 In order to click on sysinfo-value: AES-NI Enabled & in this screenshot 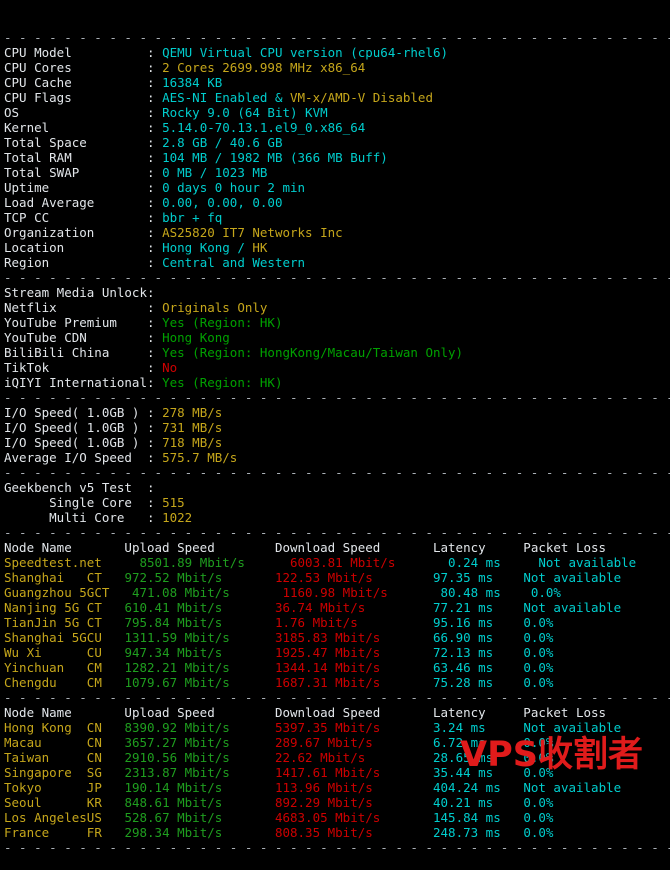, I will do `click(226, 97)`.